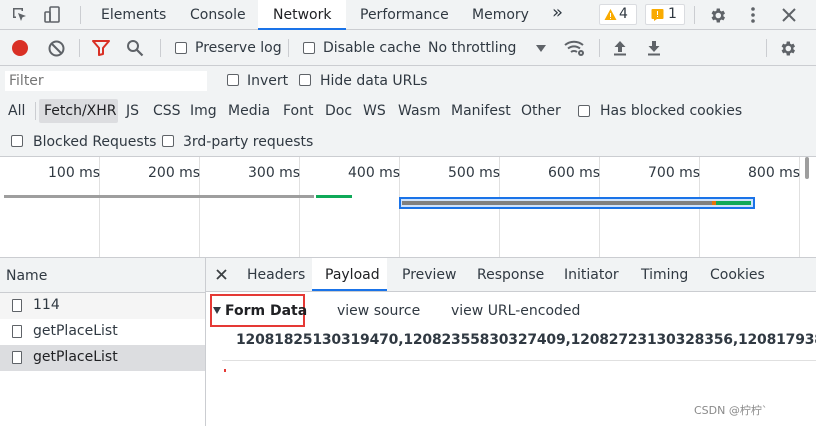  I want to click on tab-payload: Payload, so click(352, 275).